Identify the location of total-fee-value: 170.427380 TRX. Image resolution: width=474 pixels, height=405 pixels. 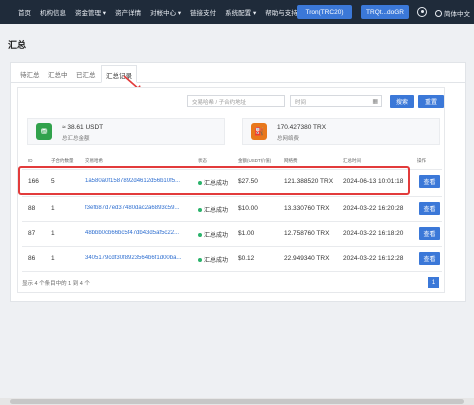
(302, 127).